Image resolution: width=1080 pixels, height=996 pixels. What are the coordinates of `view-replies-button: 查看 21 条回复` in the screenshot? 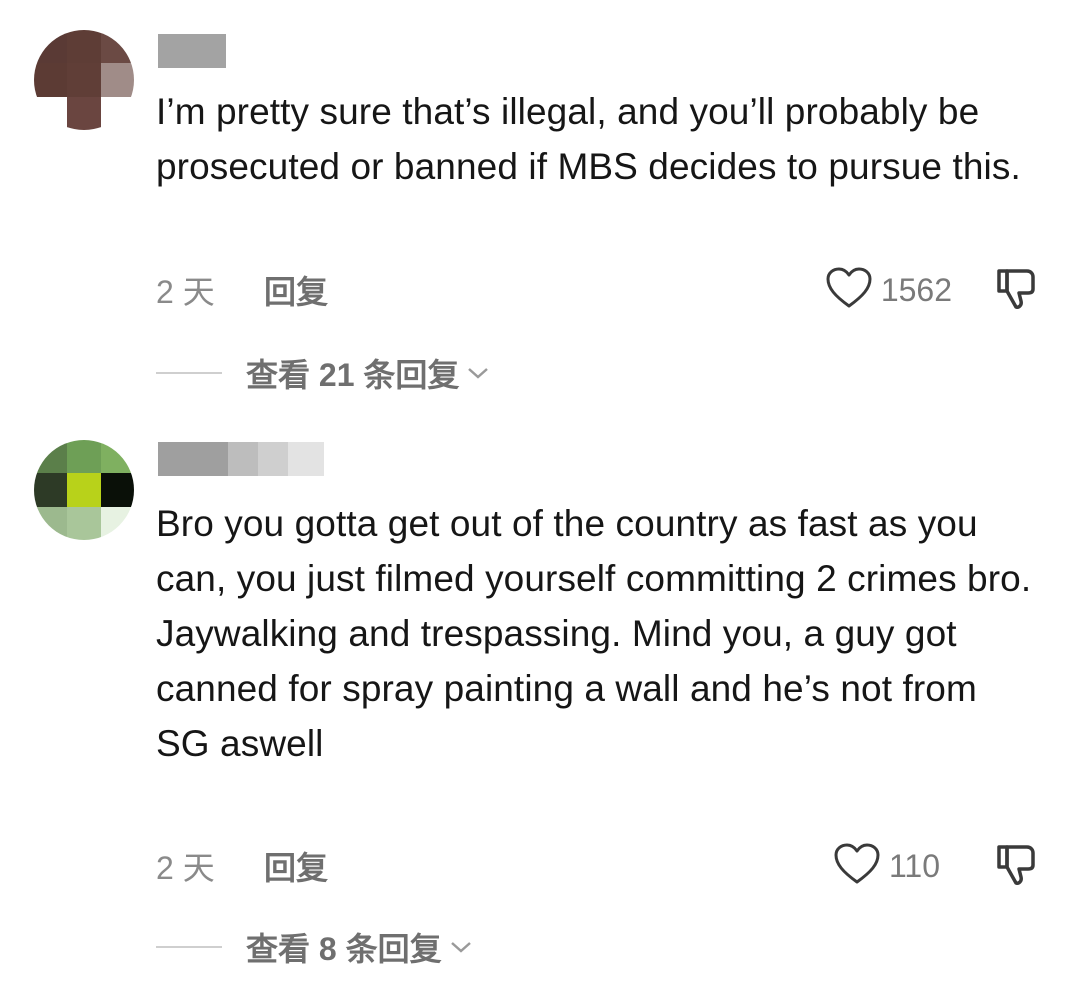 It's located at (322, 373).